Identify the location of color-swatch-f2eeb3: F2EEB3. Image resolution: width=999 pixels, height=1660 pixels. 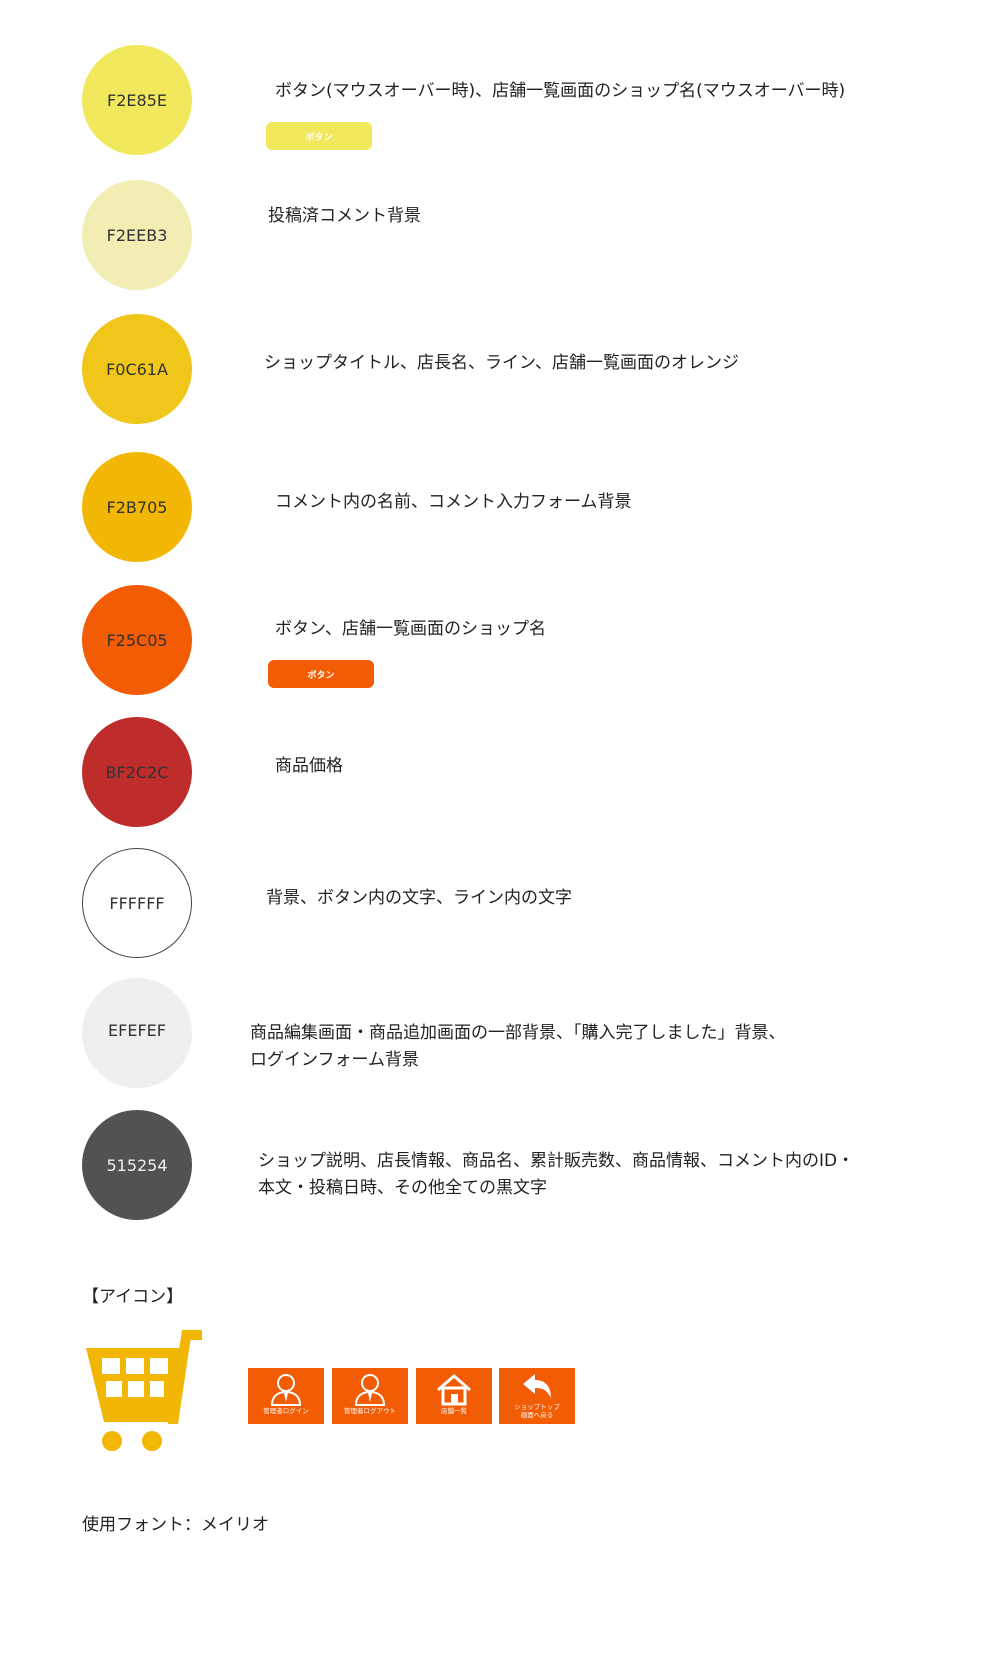
(137, 235).